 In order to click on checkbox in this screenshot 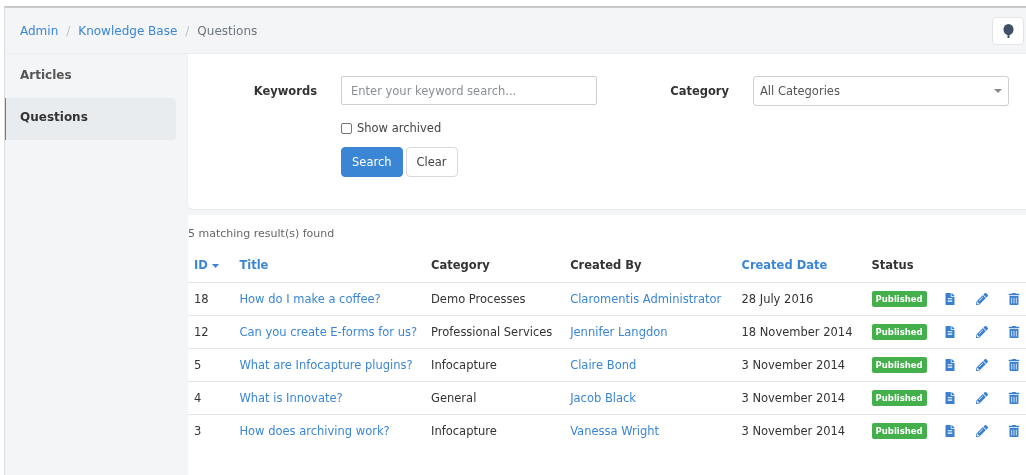, I will do `click(346, 128)`.